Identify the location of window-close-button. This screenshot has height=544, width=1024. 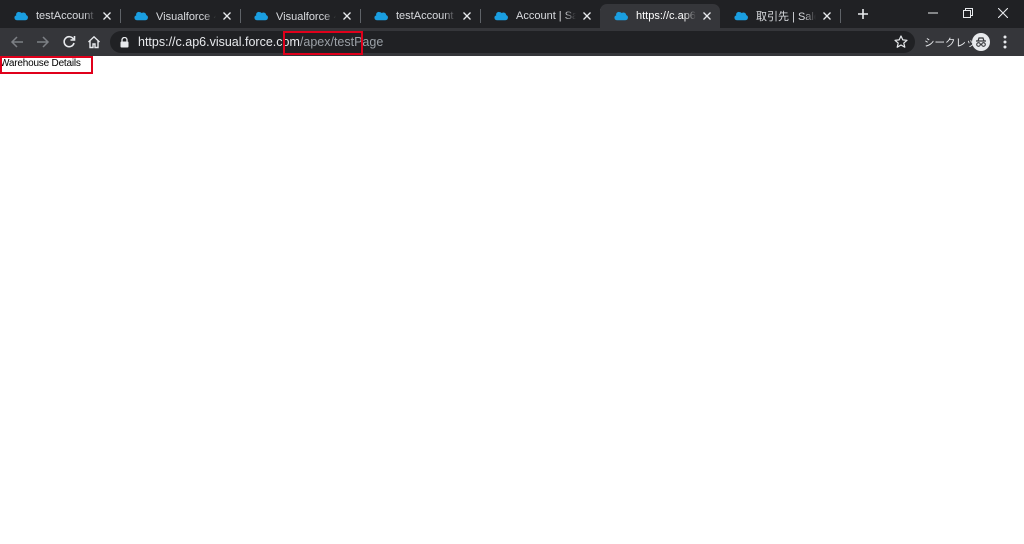
(1003, 13).